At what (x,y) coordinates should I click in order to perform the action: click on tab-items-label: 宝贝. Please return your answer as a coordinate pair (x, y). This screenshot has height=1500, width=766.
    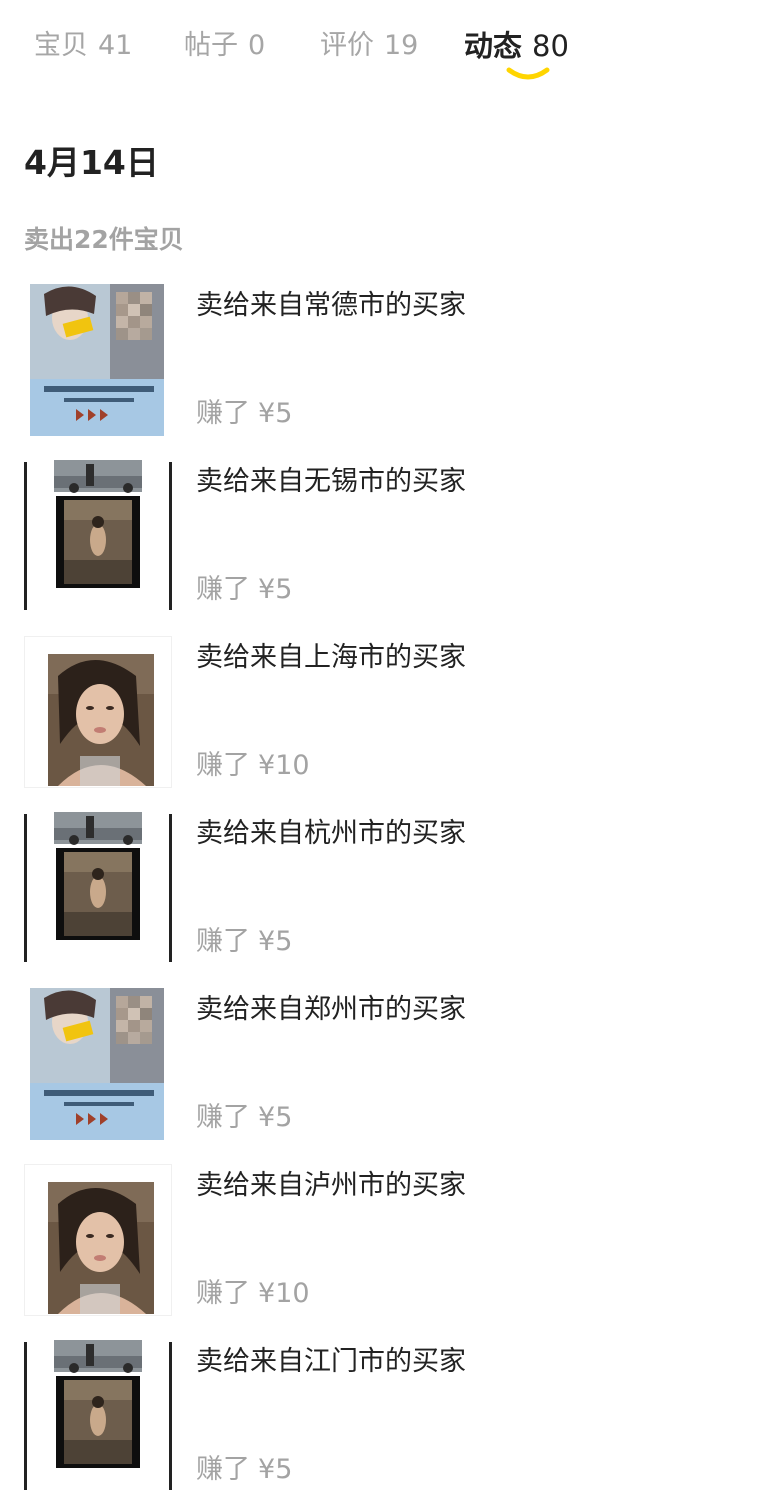
    Looking at the image, I should click on (61, 45).